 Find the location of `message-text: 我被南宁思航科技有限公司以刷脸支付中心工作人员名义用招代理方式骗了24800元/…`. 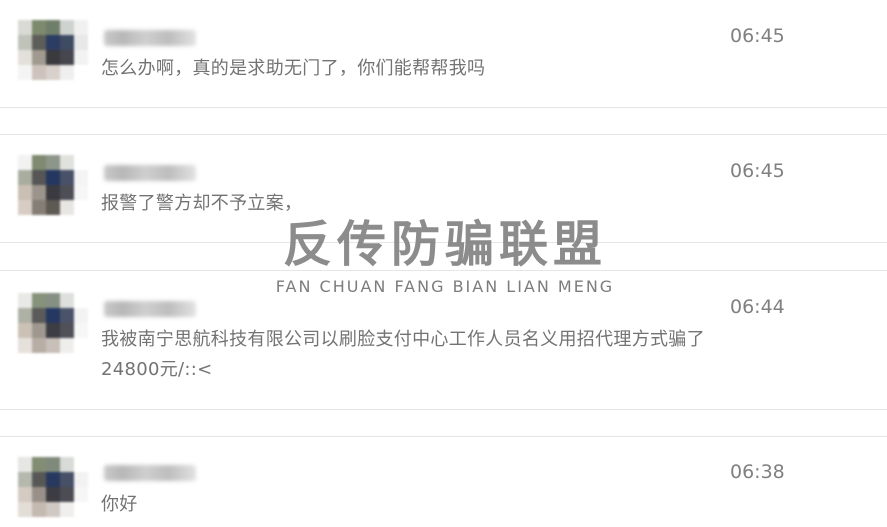

message-text: 我被南宁思航科技有限公司以刷脸支付中心工作人员名义用招代理方式骗了24800元/… is located at coordinates (403, 354).